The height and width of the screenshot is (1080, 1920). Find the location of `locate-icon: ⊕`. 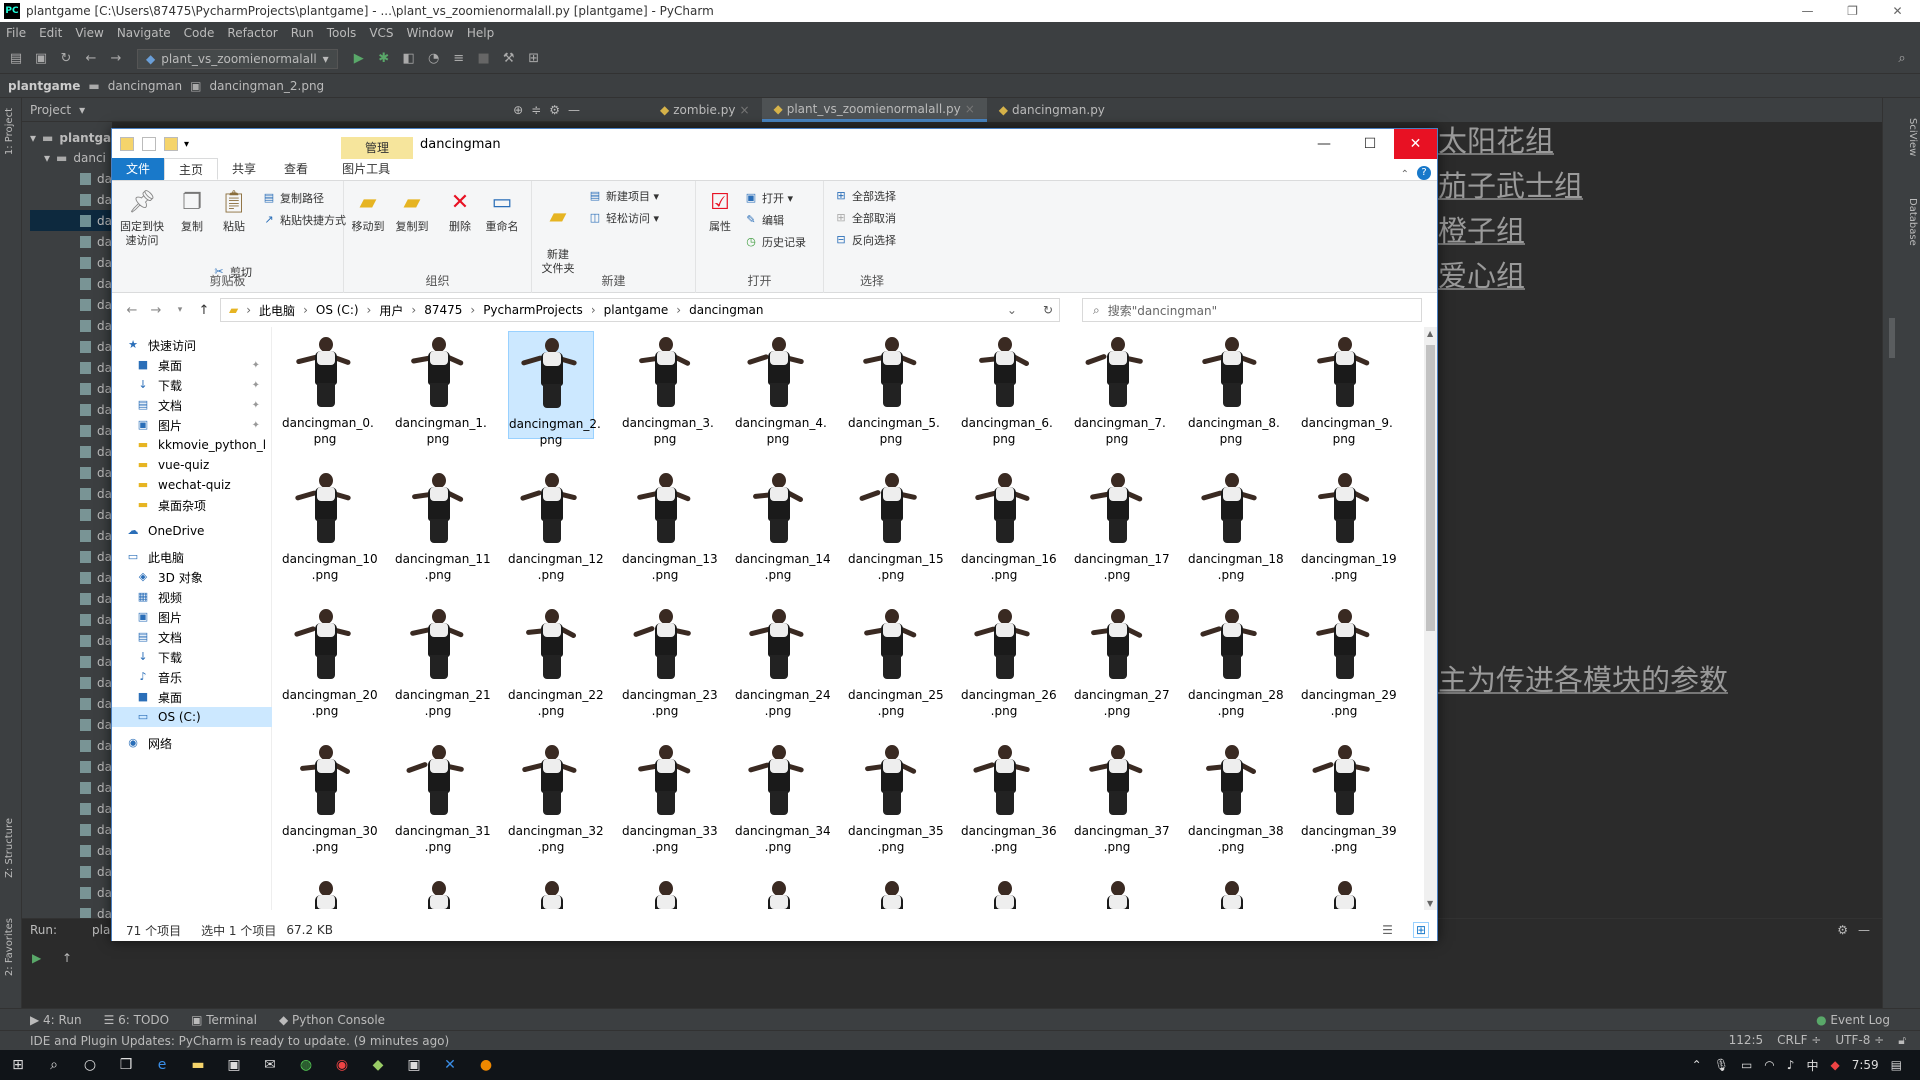

locate-icon: ⊕ is located at coordinates (518, 110).